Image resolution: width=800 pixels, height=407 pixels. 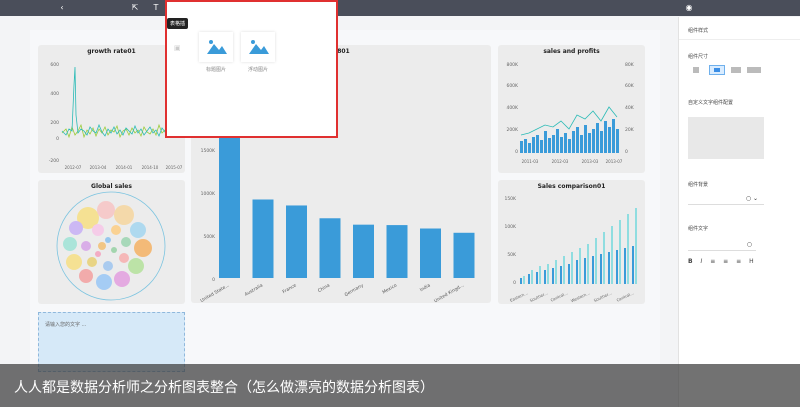 What do you see at coordinates (98, 167) in the screenshot?
I see `growth-x-tick: 2013-04` at bounding box center [98, 167].